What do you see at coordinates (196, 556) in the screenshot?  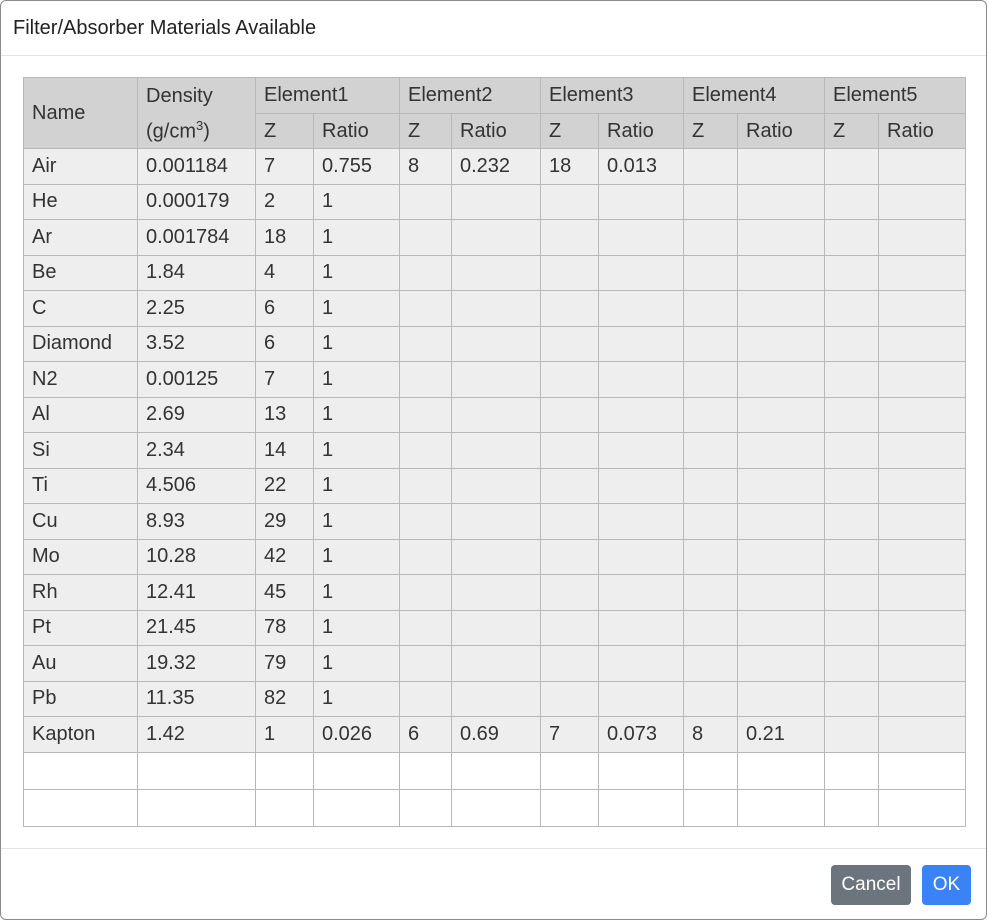 I see `cell-density: 10.28` at bounding box center [196, 556].